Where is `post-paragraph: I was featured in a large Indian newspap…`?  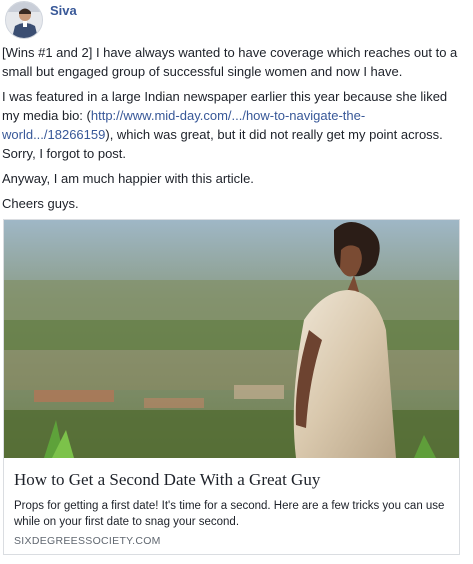 post-paragraph: I was featured in a large Indian newspap… is located at coordinates (233, 125).